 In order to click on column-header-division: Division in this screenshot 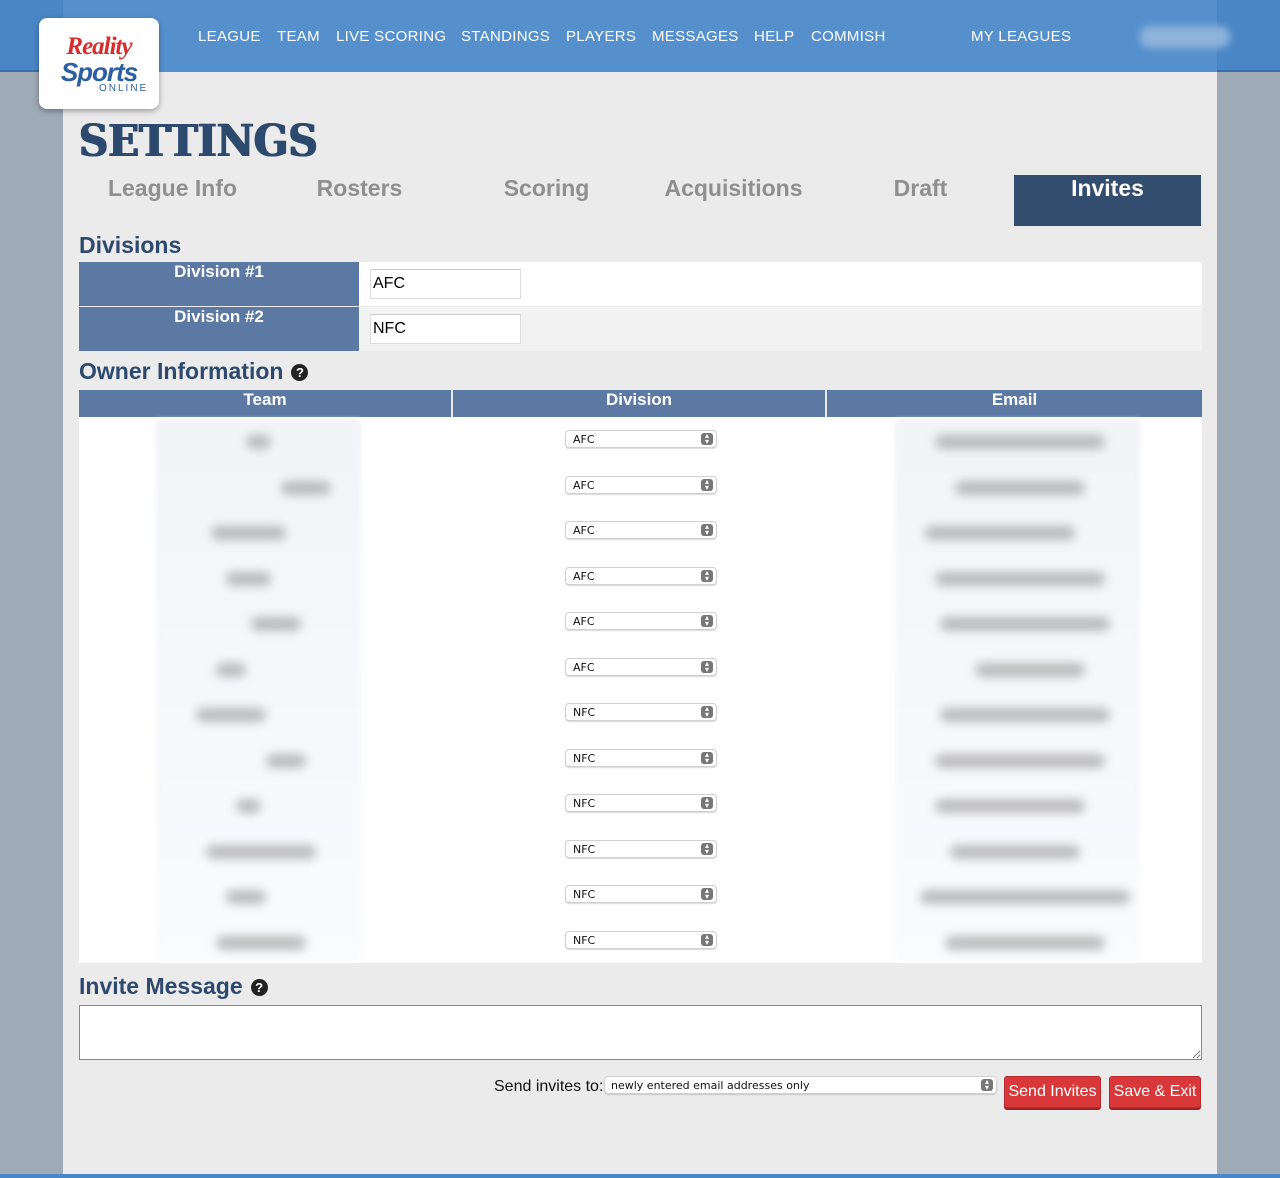, I will do `click(639, 403)`.